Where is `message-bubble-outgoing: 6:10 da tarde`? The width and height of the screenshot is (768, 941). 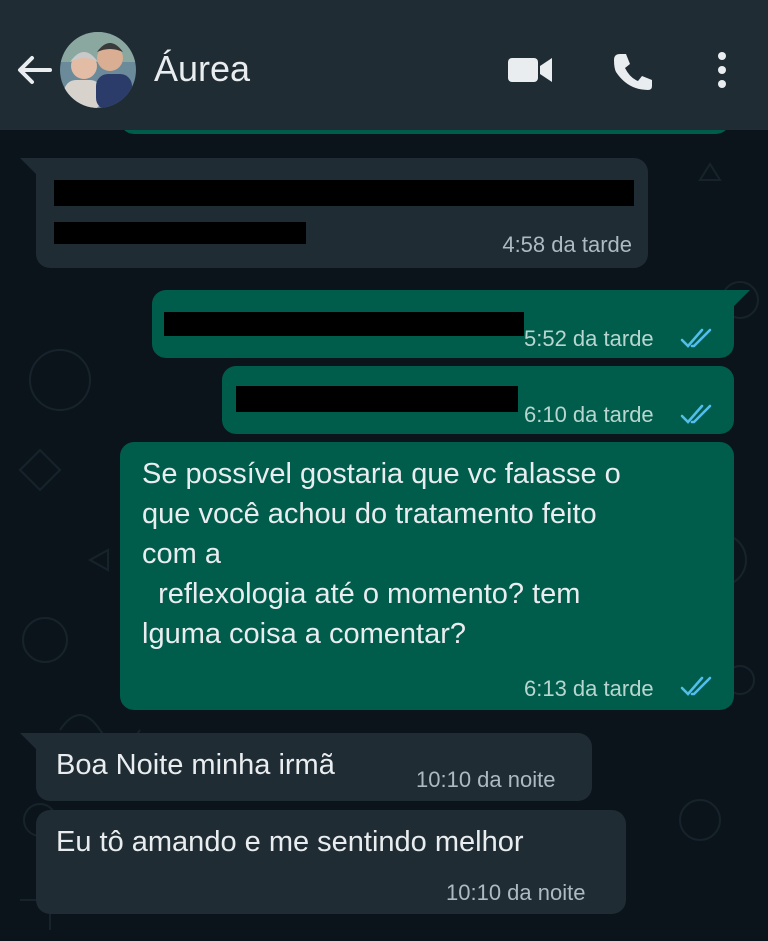 message-bubble-outgoing: 6:10 da tarde is located at coordinates (478, 400).